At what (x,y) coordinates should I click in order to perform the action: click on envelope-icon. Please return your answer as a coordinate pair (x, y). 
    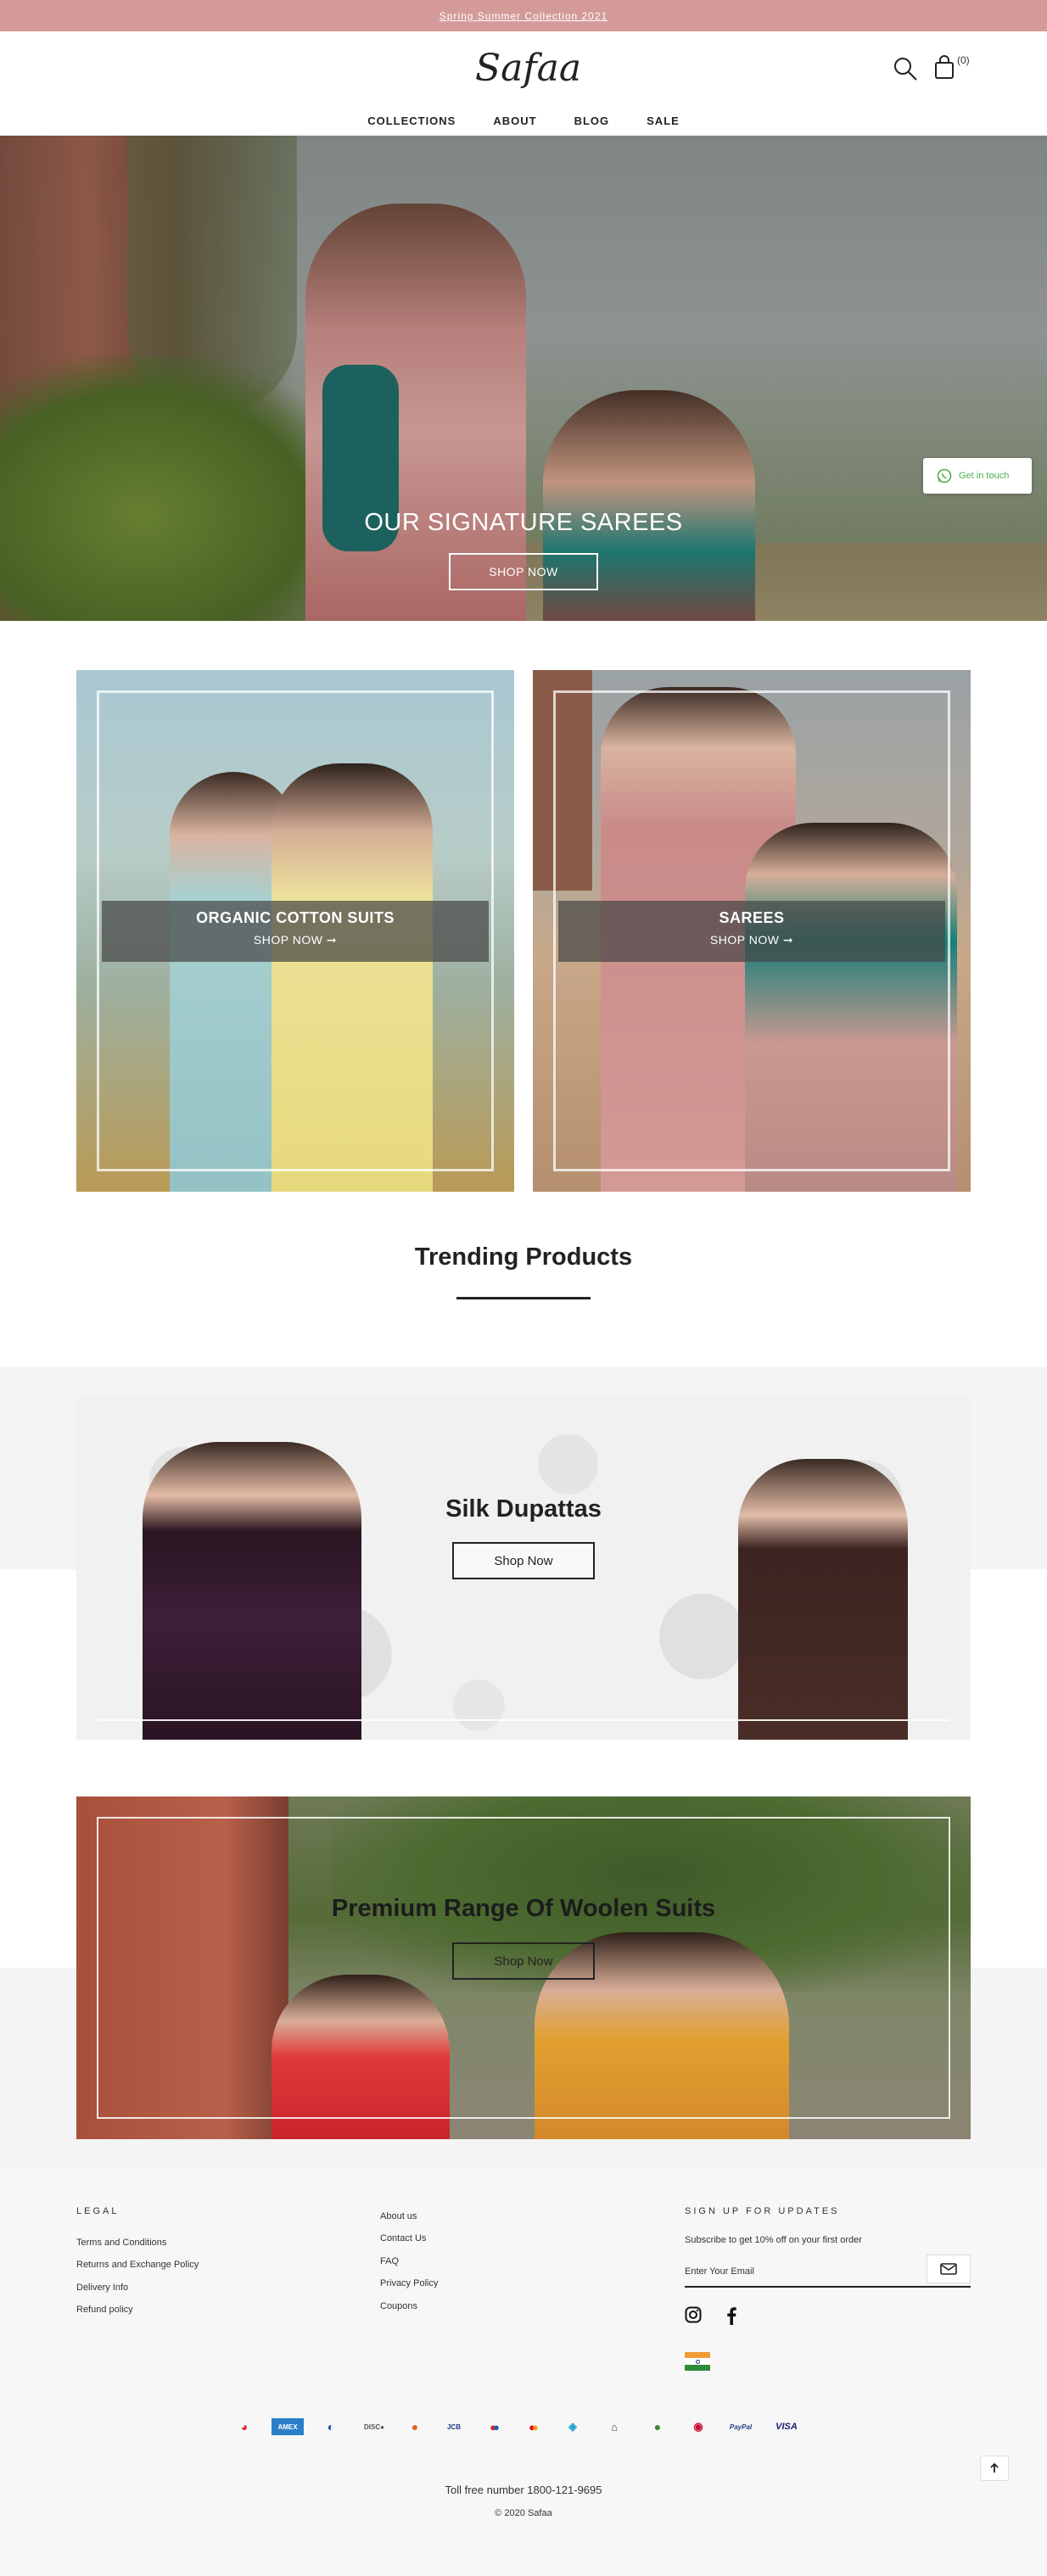
    Looking at the image, I should click on (948, 2269).